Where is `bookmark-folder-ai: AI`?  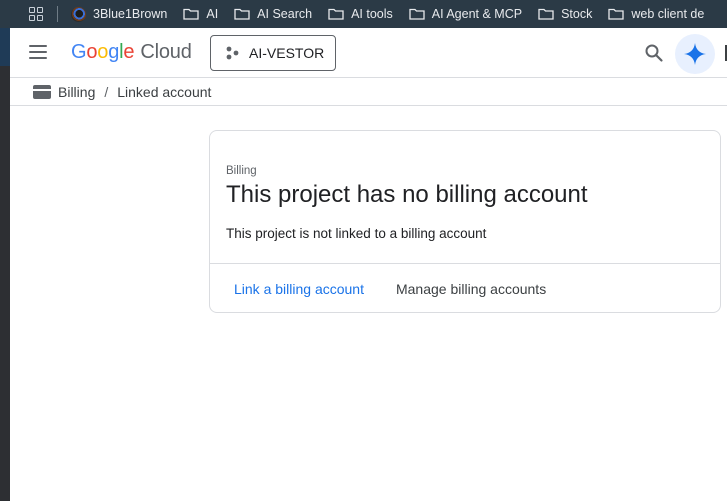 bookmark-folder-ai: AI is located at coordinates (200, 14).